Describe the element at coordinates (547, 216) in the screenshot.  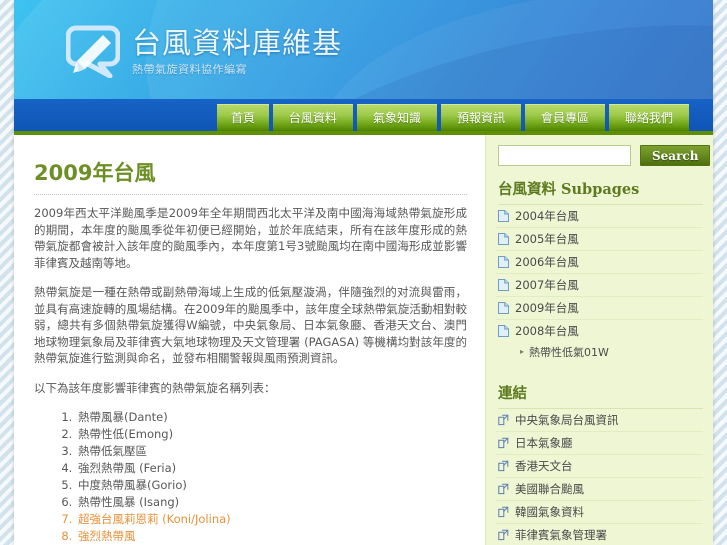
I see `sidebar-item-label: 2004年台風` at that location.